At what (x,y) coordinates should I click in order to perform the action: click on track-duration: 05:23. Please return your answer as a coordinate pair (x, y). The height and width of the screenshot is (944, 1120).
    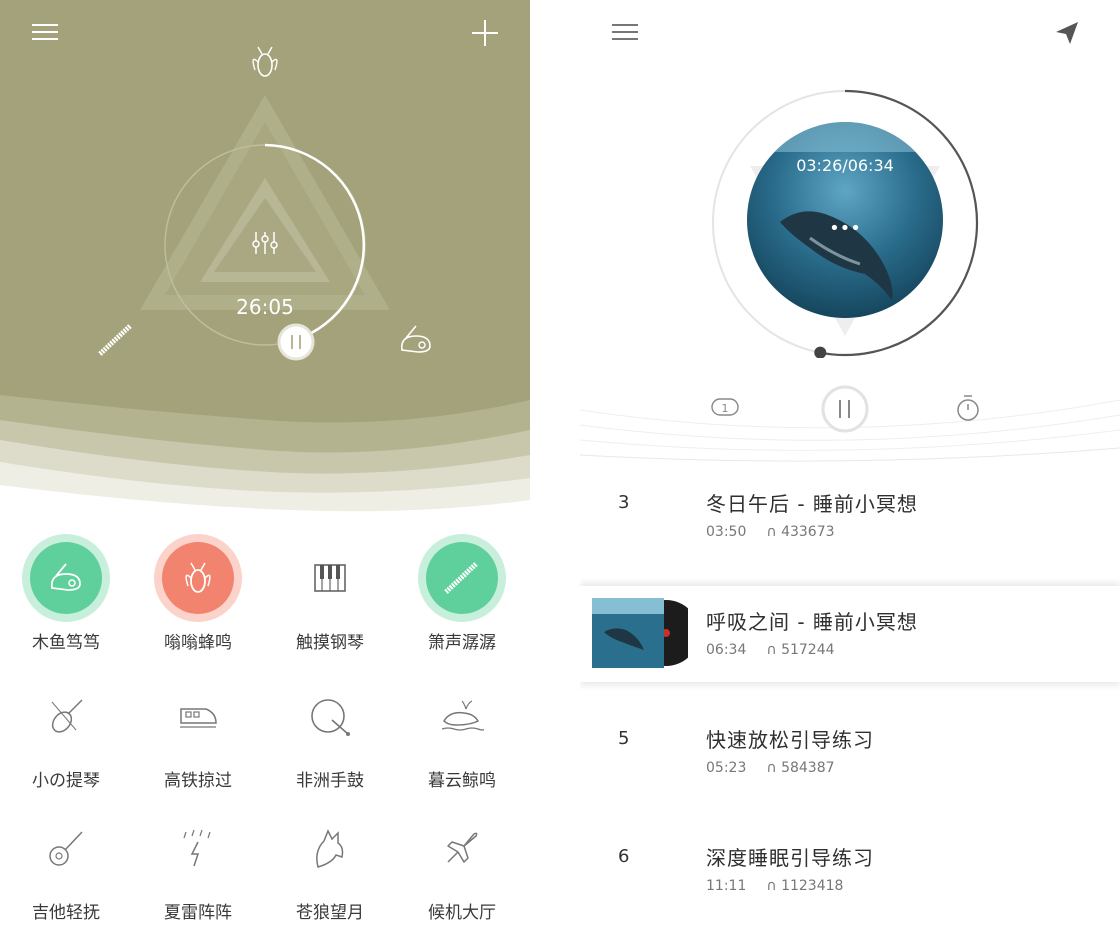
    Looking at the image, I should click on (726, 768).